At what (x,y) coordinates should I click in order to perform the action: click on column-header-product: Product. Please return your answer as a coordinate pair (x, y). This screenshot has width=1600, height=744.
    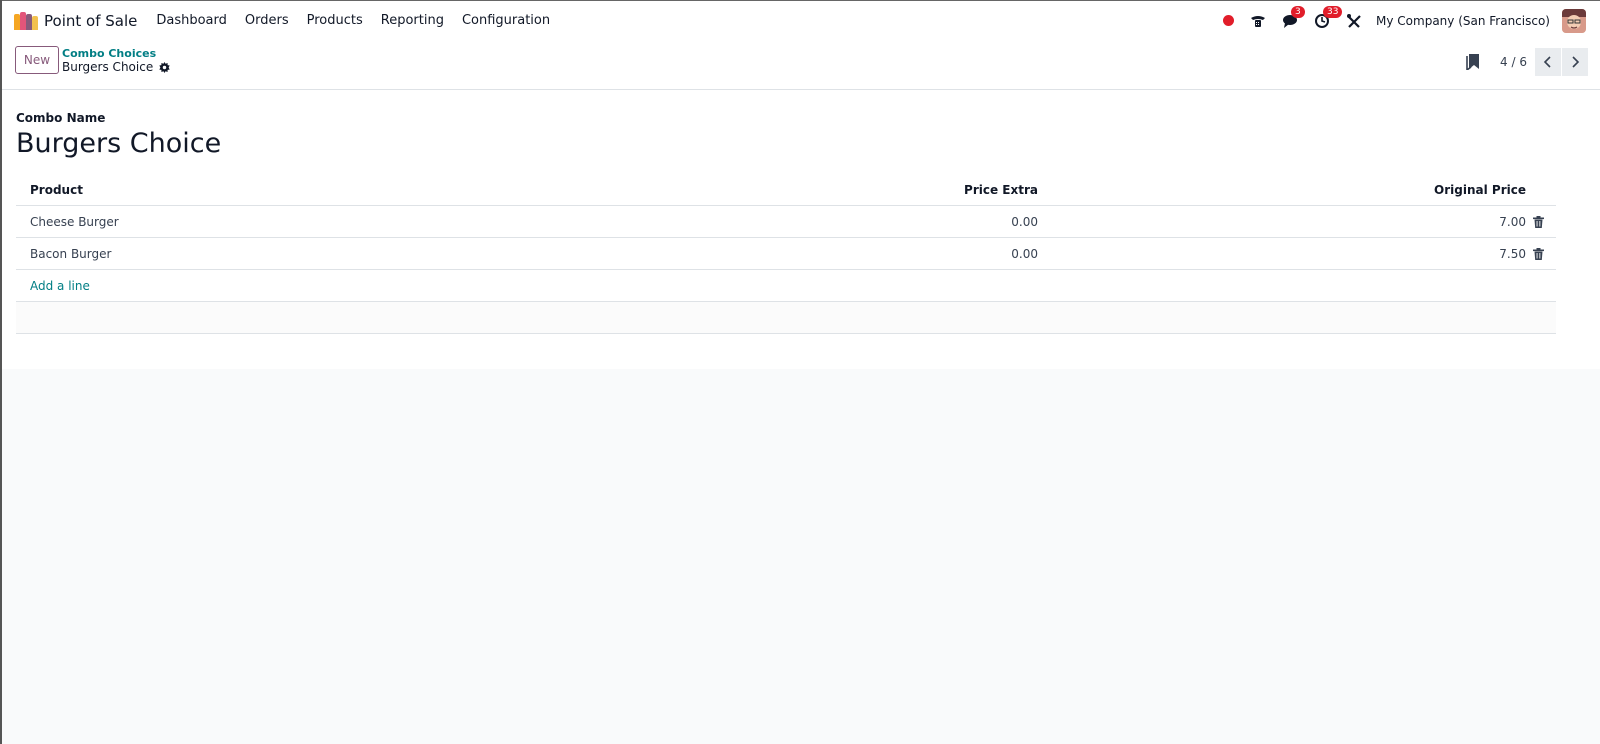
    Looking at the image, I should click on (56, 190).